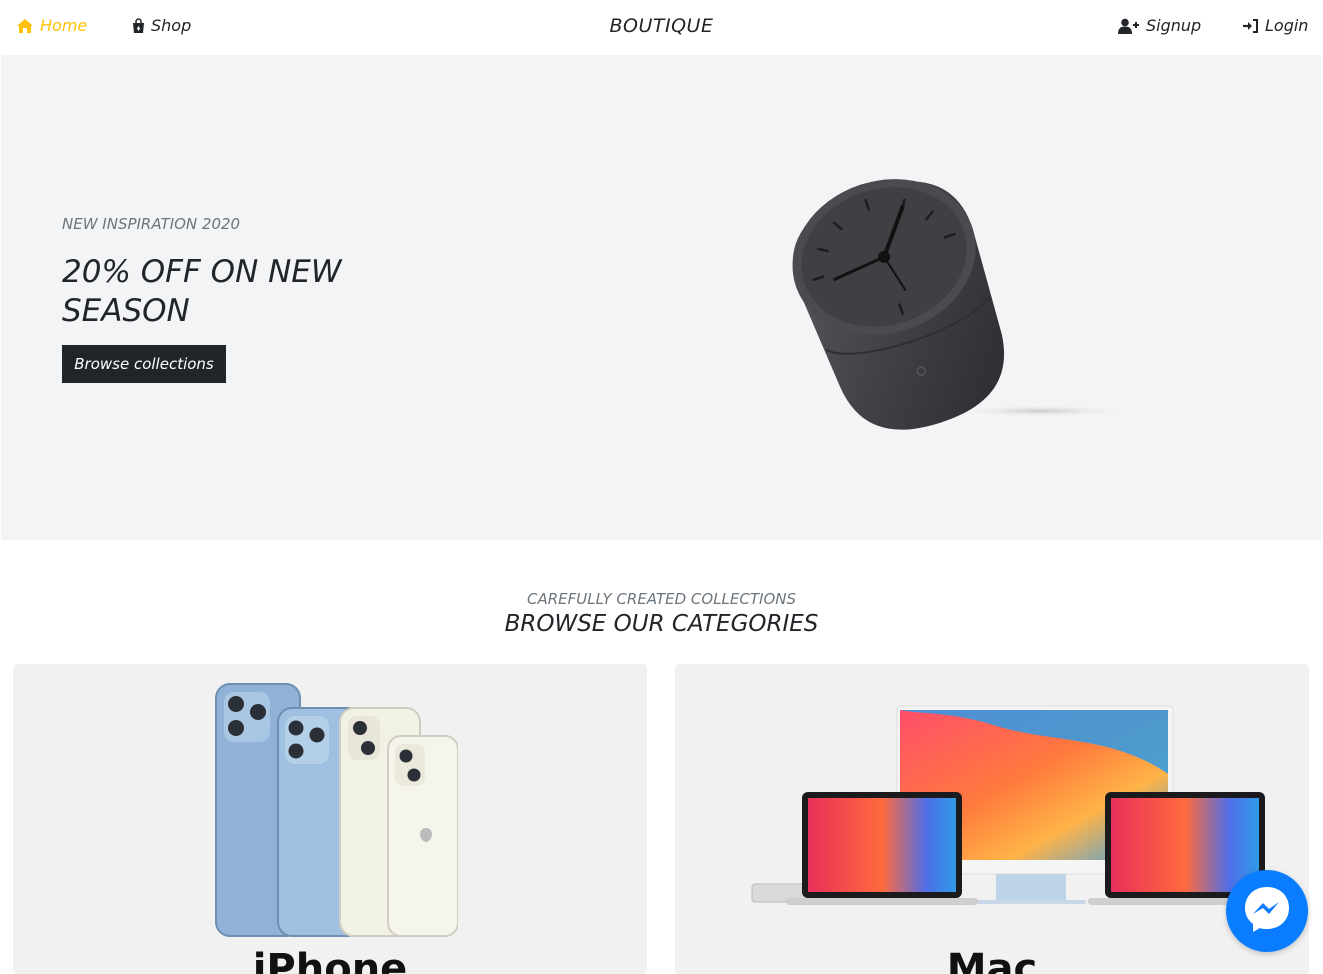 Image resolution: width=1323 pixels, height=974 pixels. What do you see at coordinates (992, 960) in the screenshot?
I see `category-label-mac: Mac` at bounding box center [992, 960].